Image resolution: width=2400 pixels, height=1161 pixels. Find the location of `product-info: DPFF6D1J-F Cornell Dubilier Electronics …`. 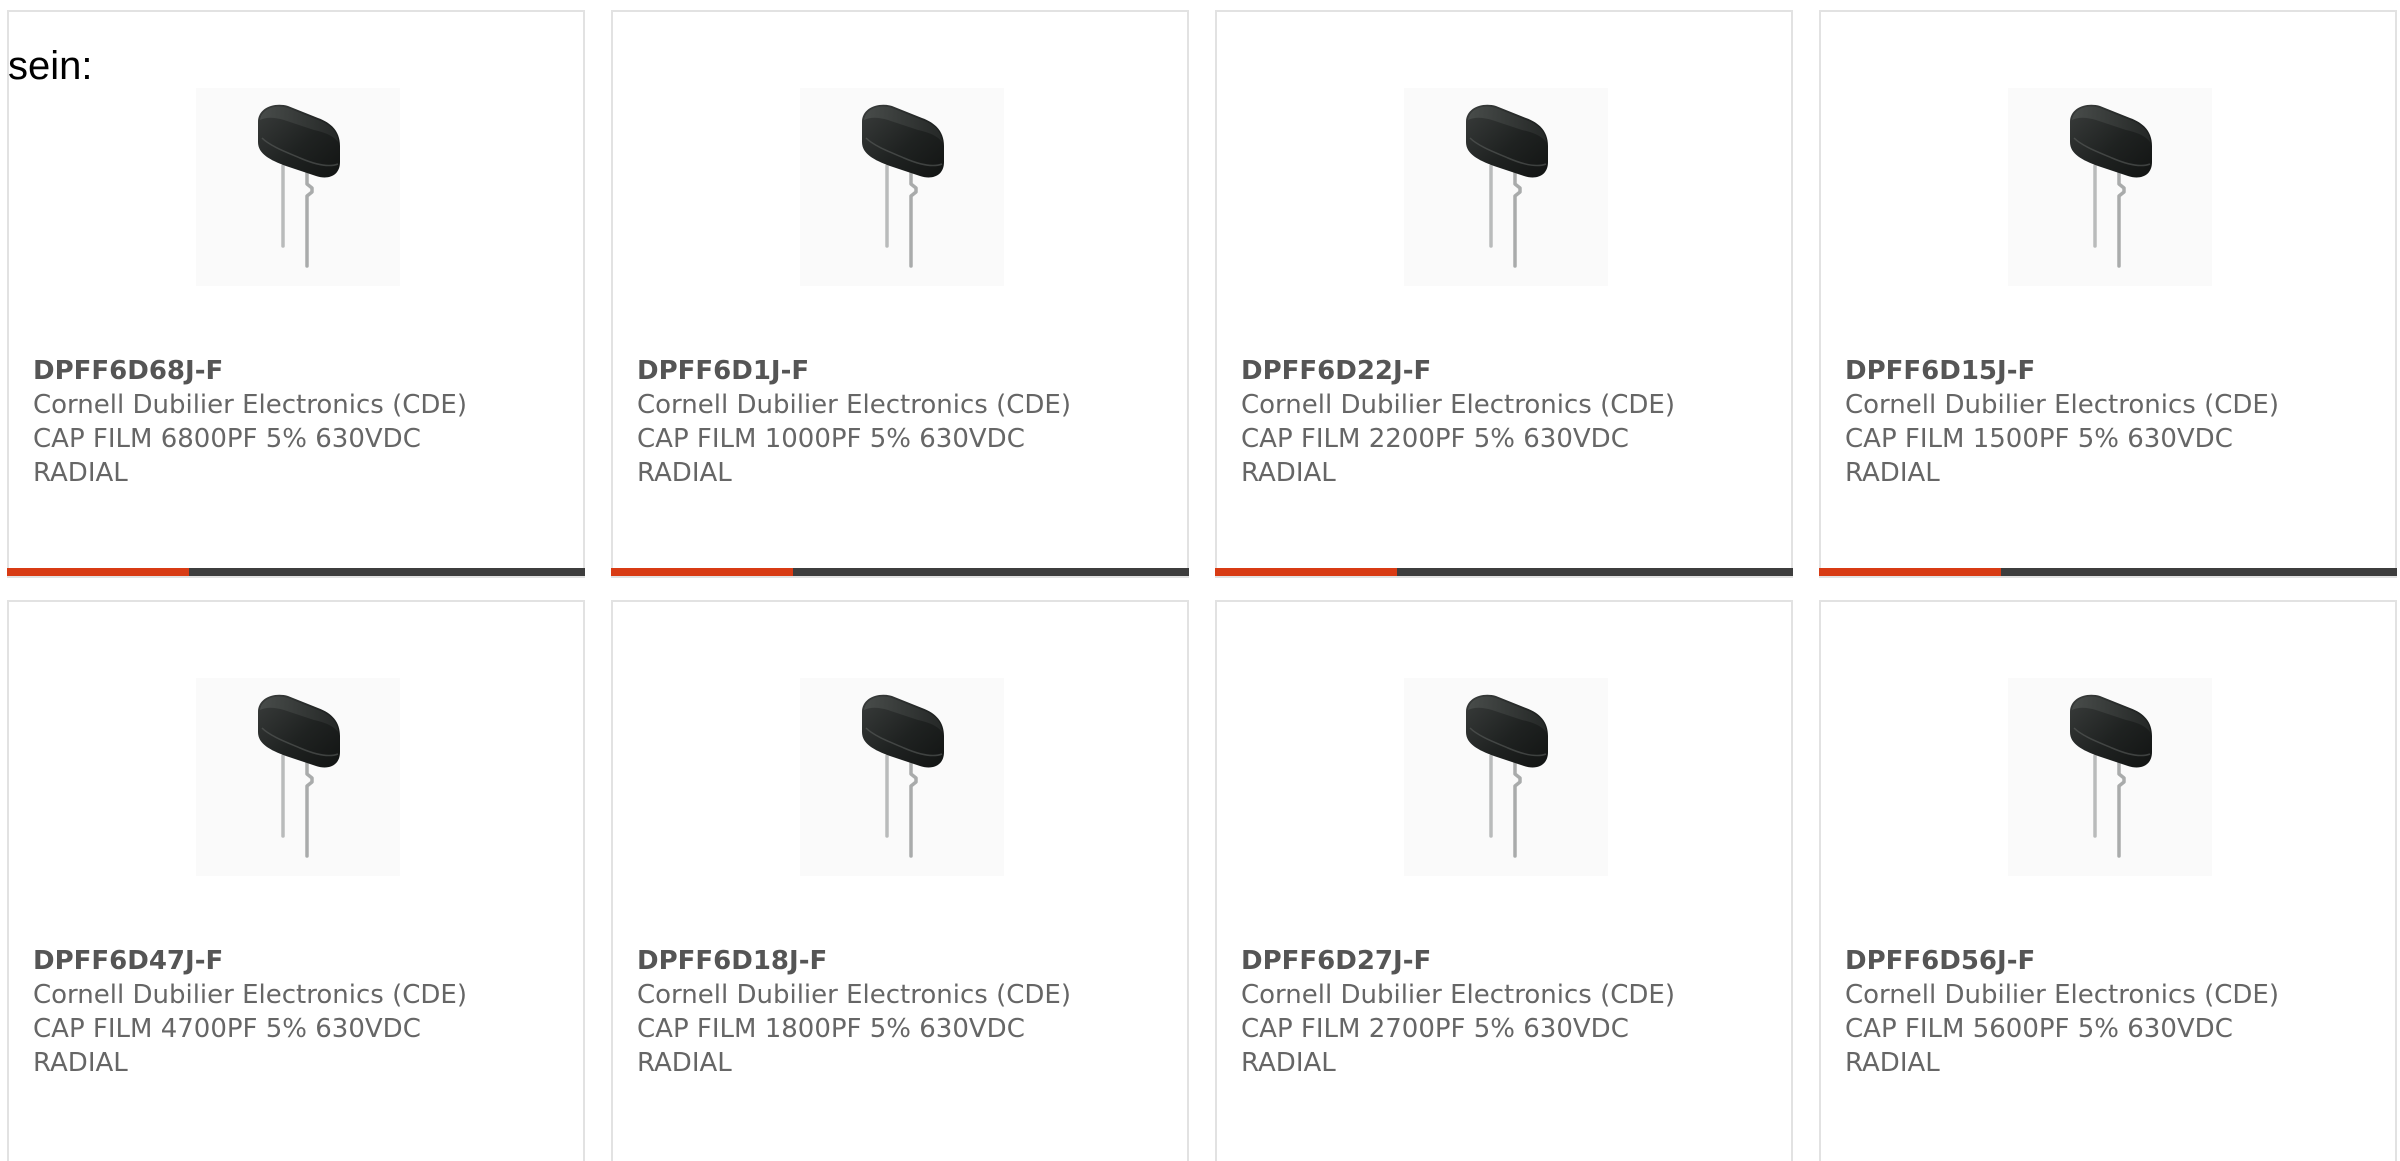

product-info: DPFF6D1J-F Cornell Dubilier Electronics … is located at coordinates (907, 422).